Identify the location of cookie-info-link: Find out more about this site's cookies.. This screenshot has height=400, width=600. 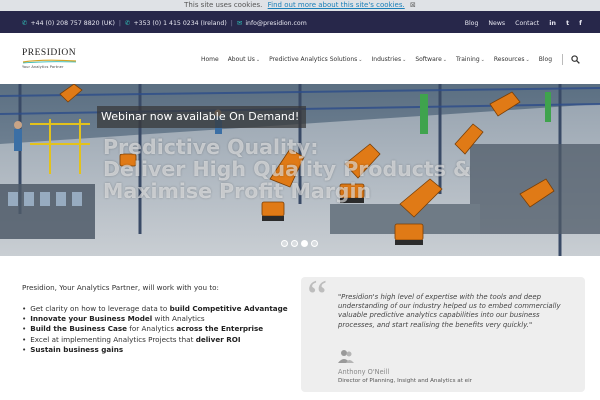
(336, 5).